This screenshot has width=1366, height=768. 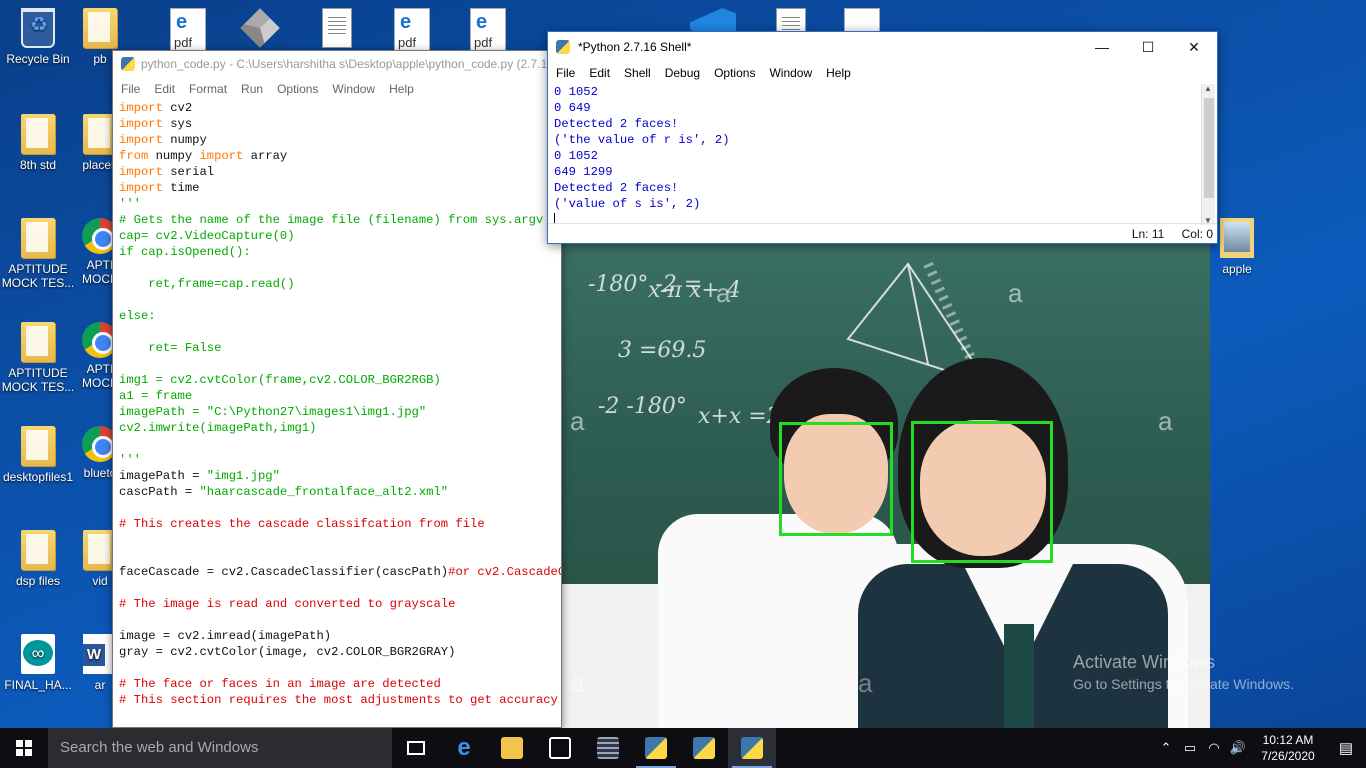 I want to click on menu-shell: Shell, so click(x=638, y=73).